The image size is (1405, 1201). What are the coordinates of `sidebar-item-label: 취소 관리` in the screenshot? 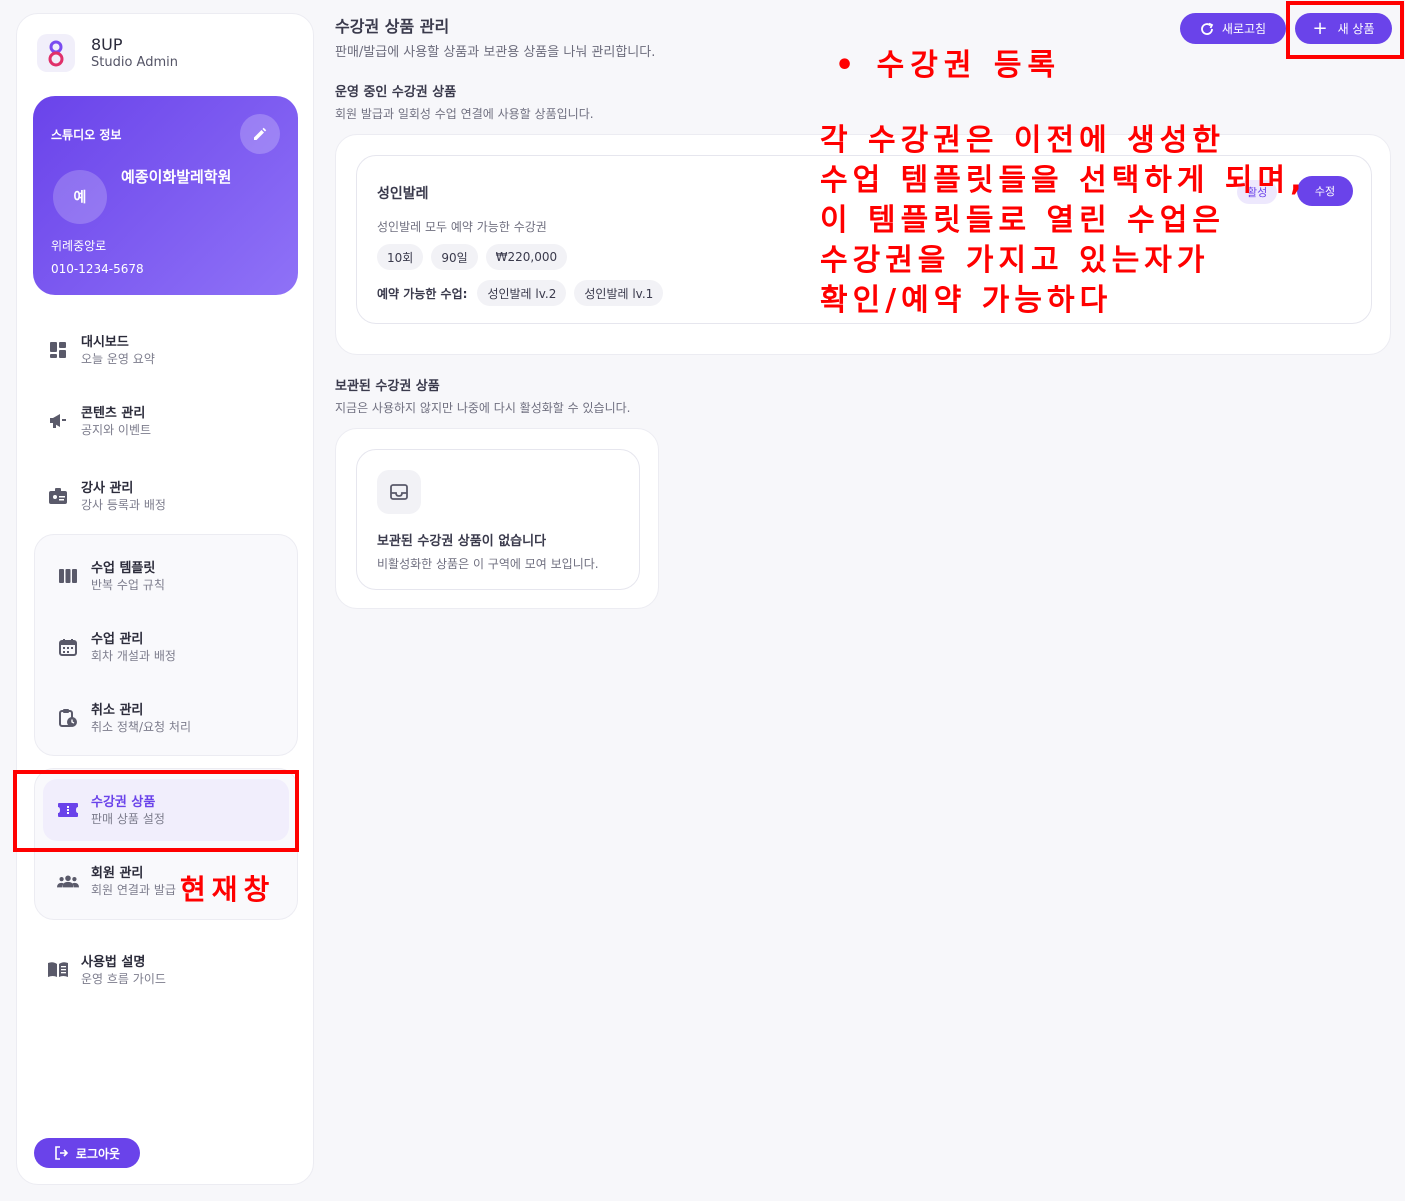 It's located at (117, 710).